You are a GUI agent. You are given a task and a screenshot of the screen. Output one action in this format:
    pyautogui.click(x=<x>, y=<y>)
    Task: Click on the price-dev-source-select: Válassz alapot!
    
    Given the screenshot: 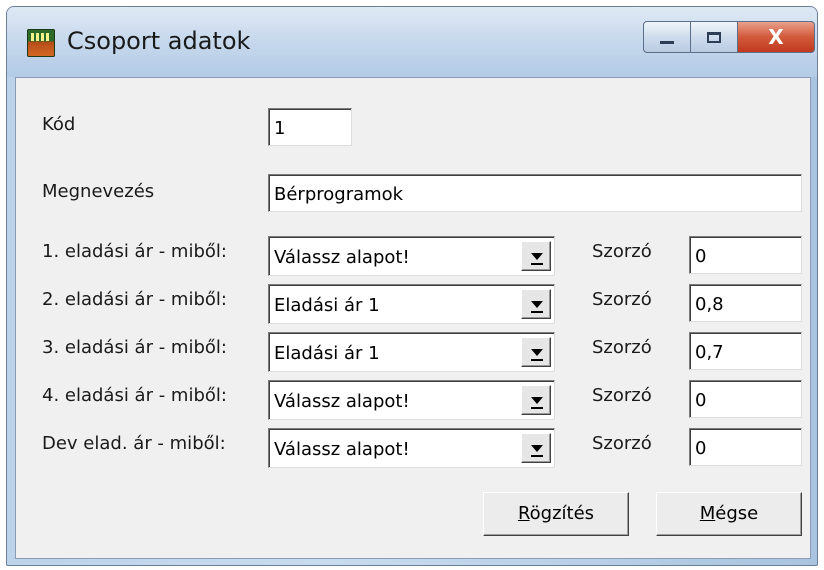 What is the action you would take?
    pyautogui.click(x=411, y=448)
    